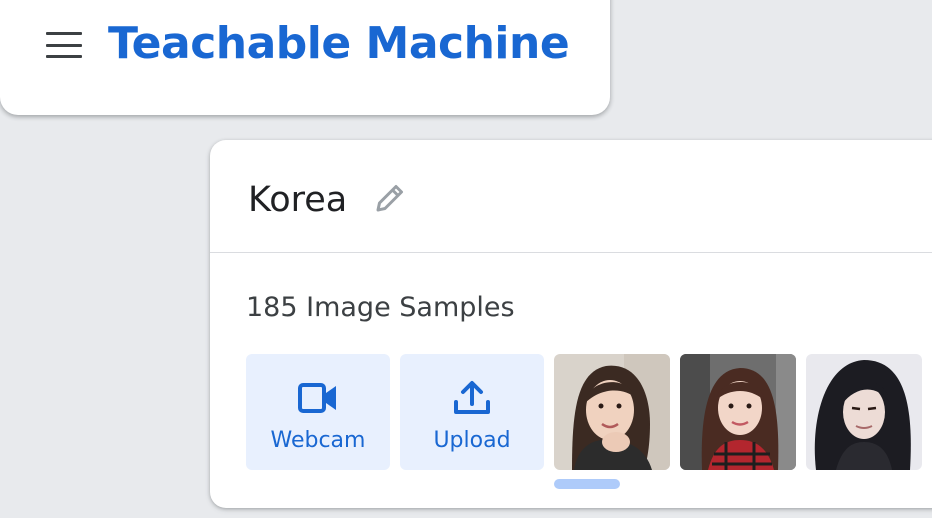 This screenshot has height=518, width=932. I want to click on app-header: Teachable Machine, so click(305, 57).